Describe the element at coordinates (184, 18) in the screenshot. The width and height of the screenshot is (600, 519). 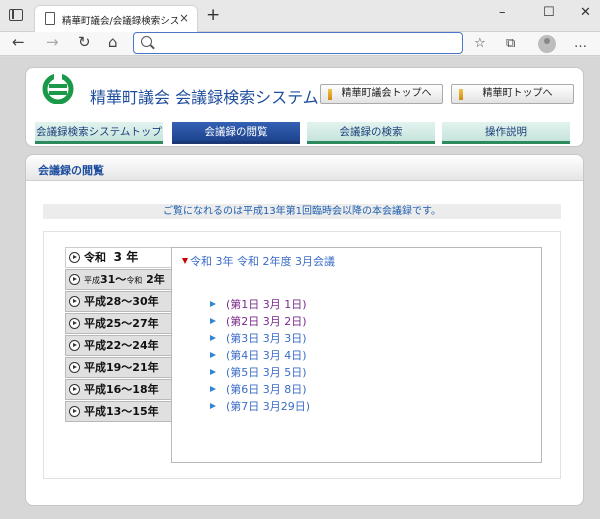
I see `tab-close-icon: ×` at that location.